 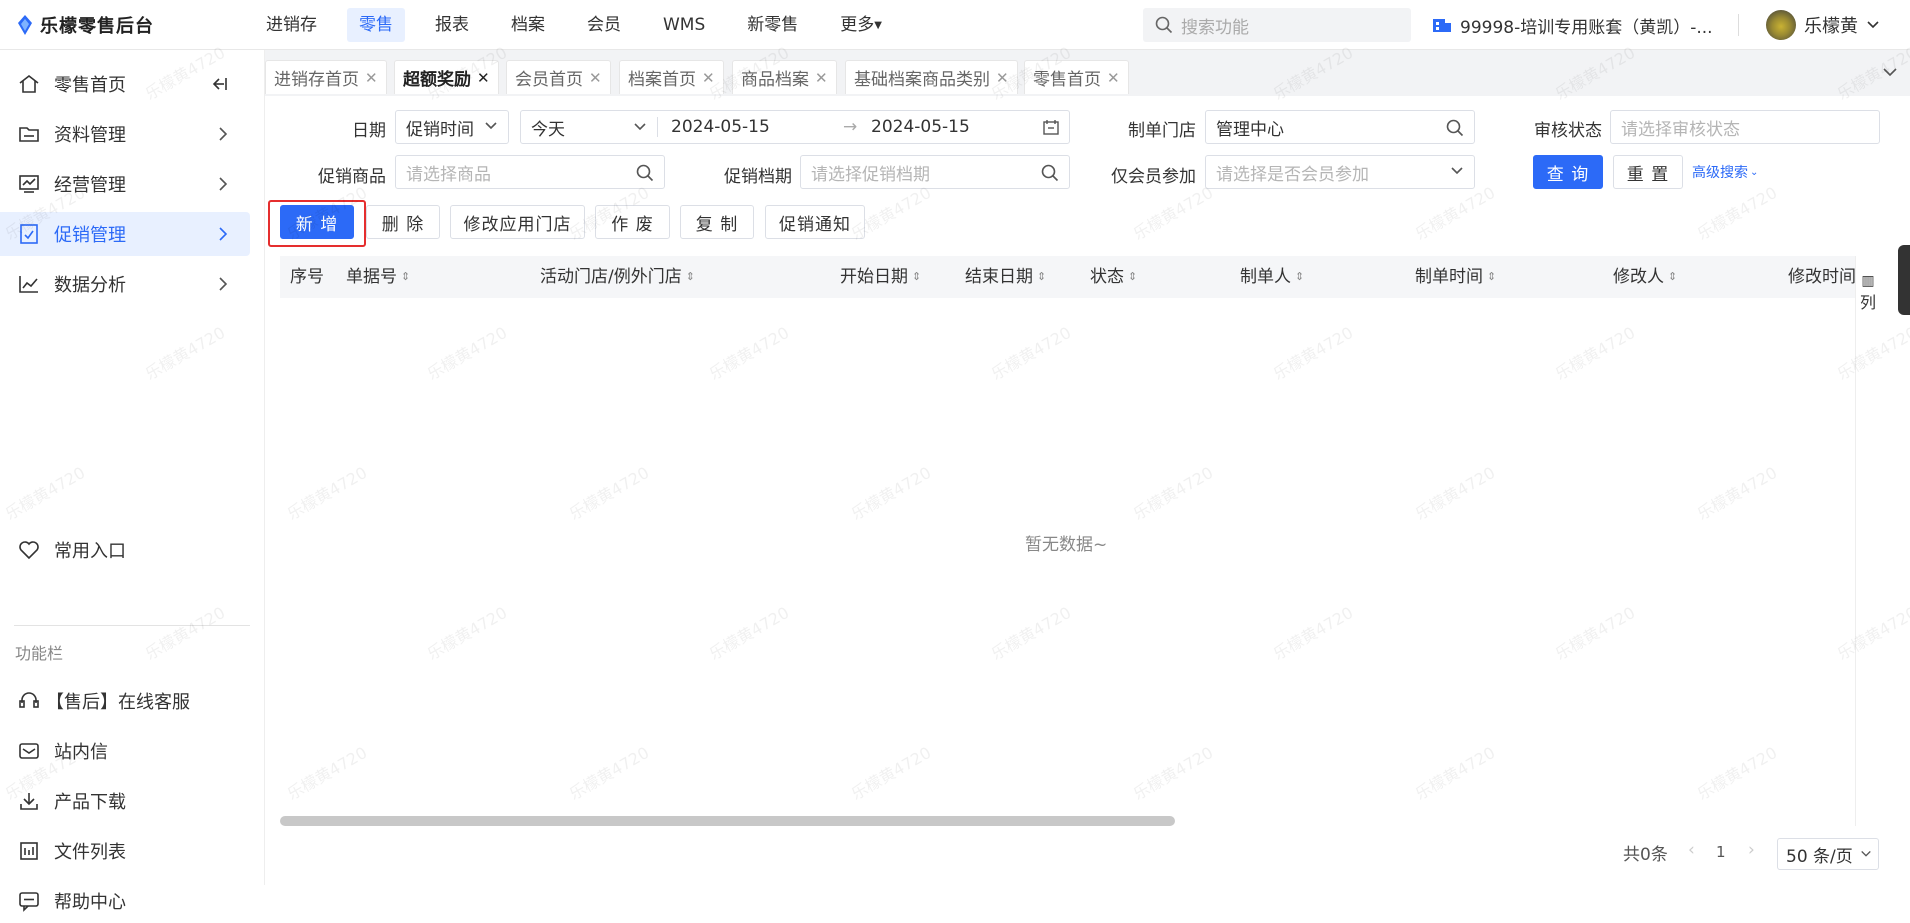 I want to click on sidebar-item-operations: 经营管理, so click(x=125, y=184).